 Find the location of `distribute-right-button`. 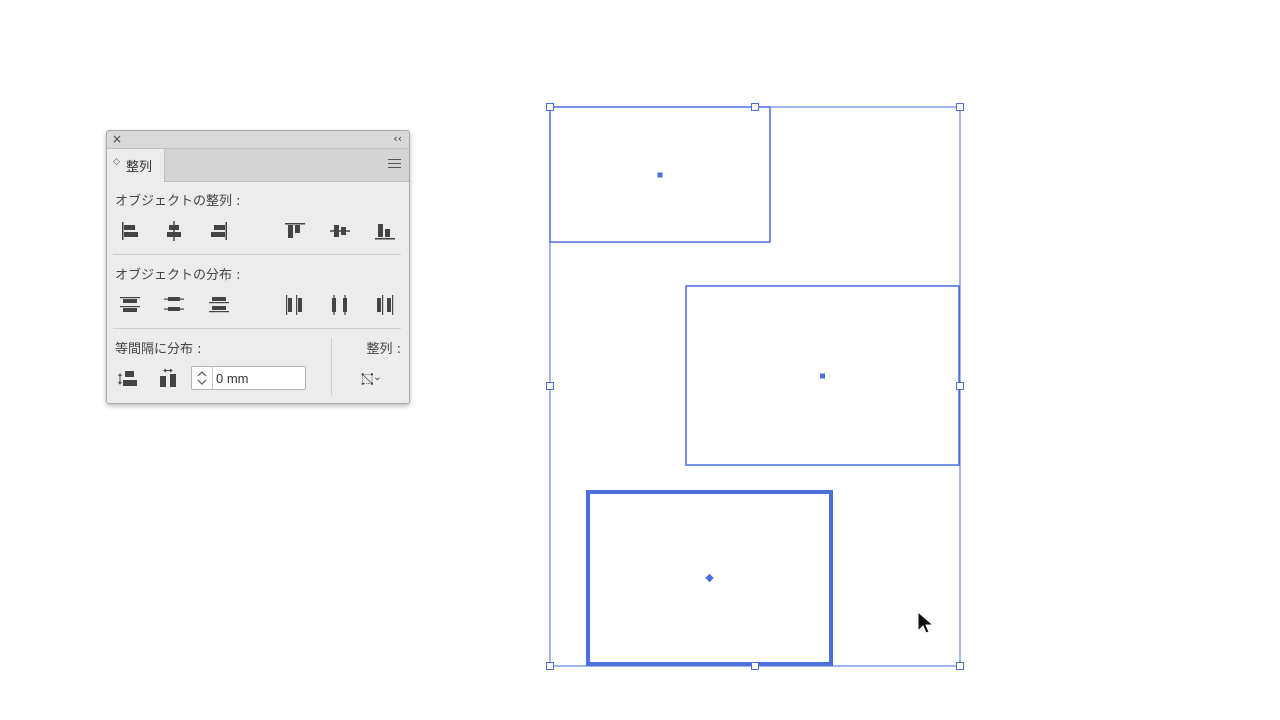

distribute-right-button is located at coordinates (385, 305).